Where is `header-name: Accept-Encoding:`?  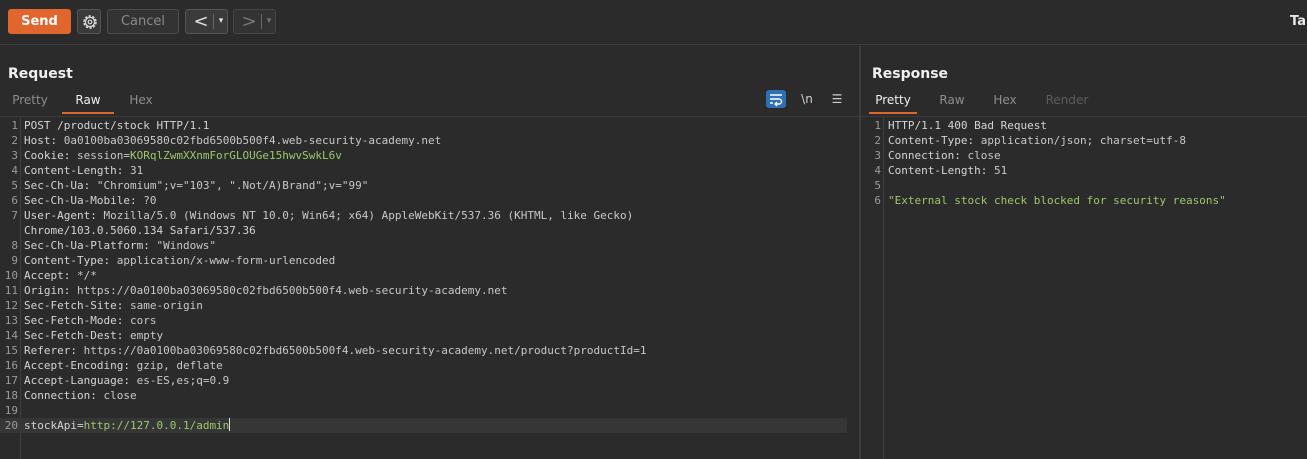 header-name: Accept-Encoding: is located at coordinates (80, 365).